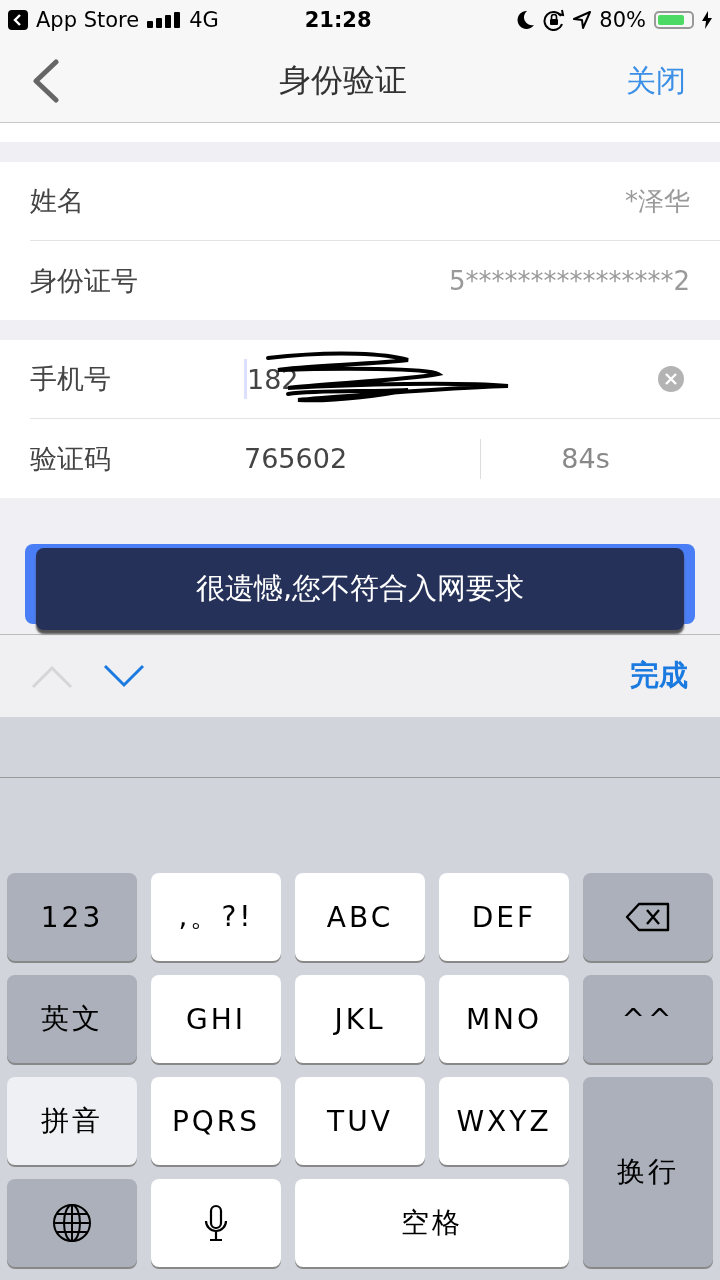 The image size is (720, 1280). Describe the element at coordinates (343, 80) in the screenshot. I see `page-title: 身份验证` at that location.